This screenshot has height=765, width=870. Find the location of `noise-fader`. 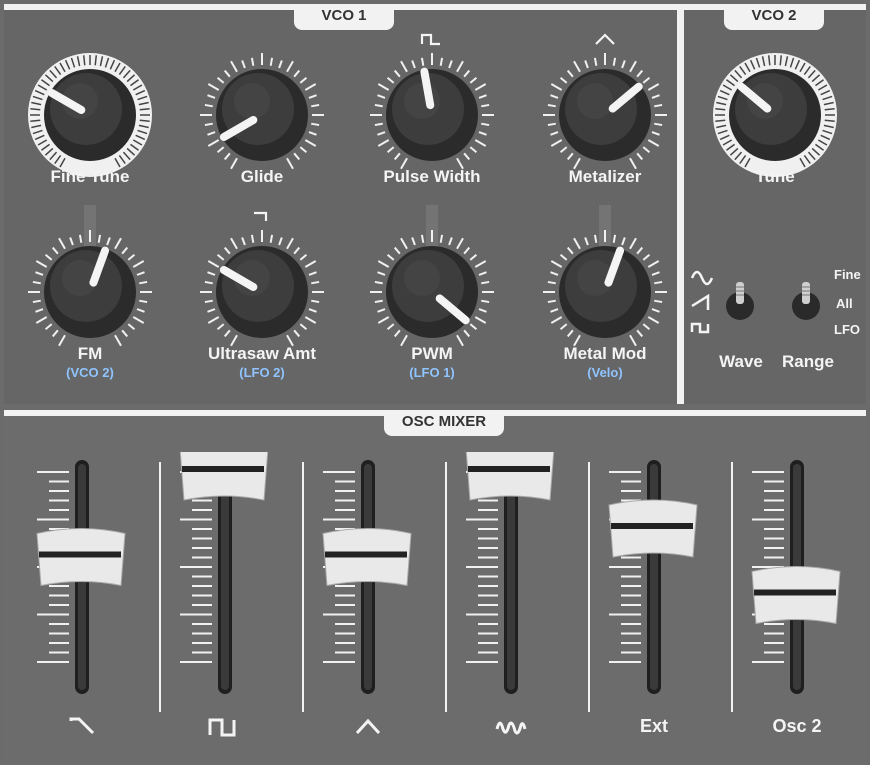

noise-fader is located at coordinates (511, 582).